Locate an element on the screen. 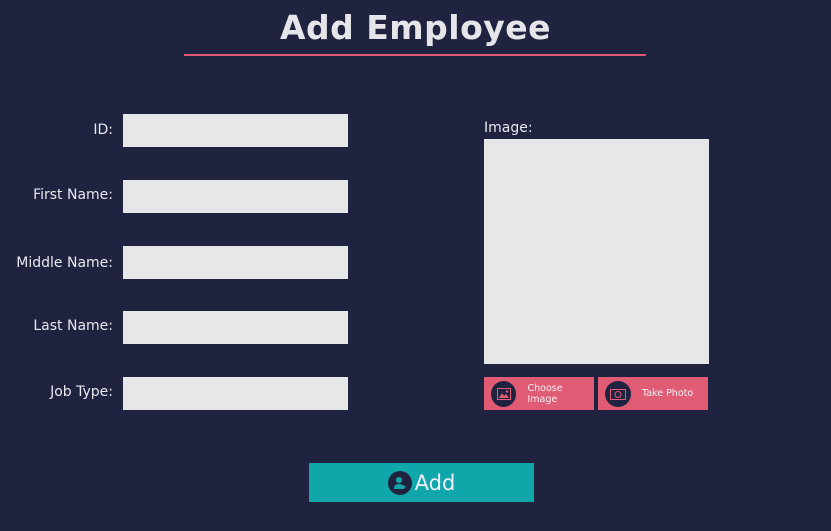 This screenshot has height=531, width=831. choose-image-button: Choose Image is located at coordinates (539, 393).